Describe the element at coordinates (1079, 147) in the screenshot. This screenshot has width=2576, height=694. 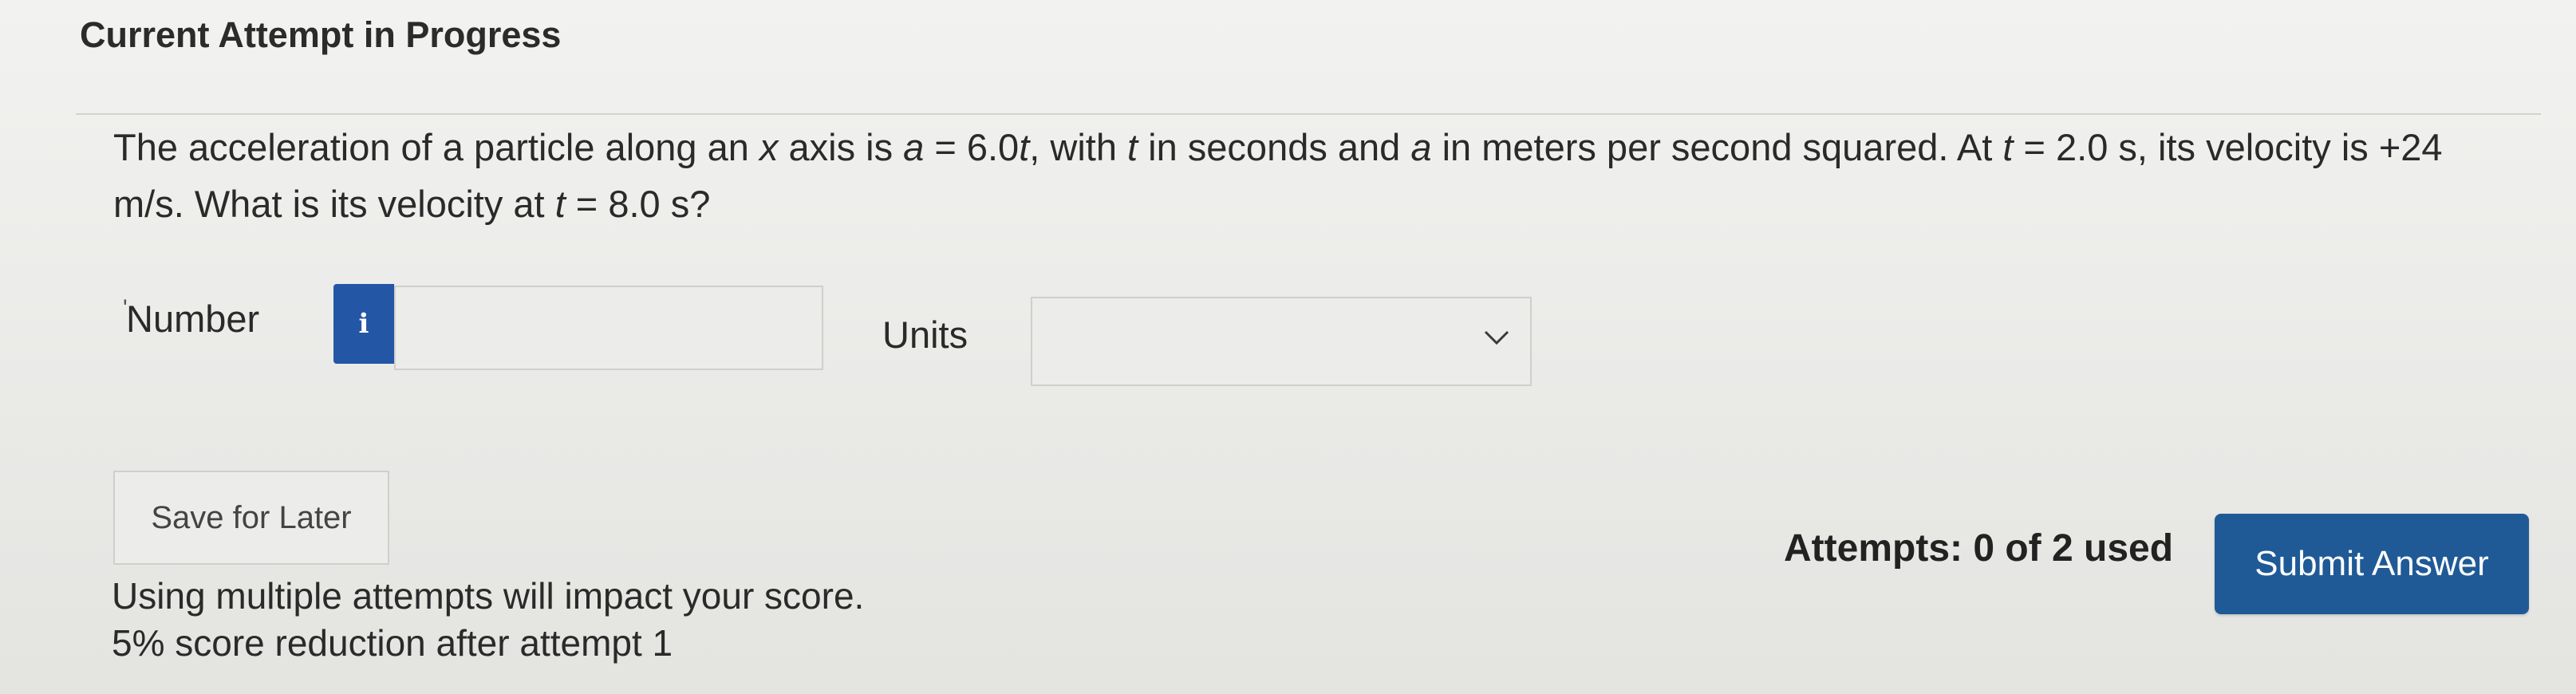
I see `question-part: , with` at that location.